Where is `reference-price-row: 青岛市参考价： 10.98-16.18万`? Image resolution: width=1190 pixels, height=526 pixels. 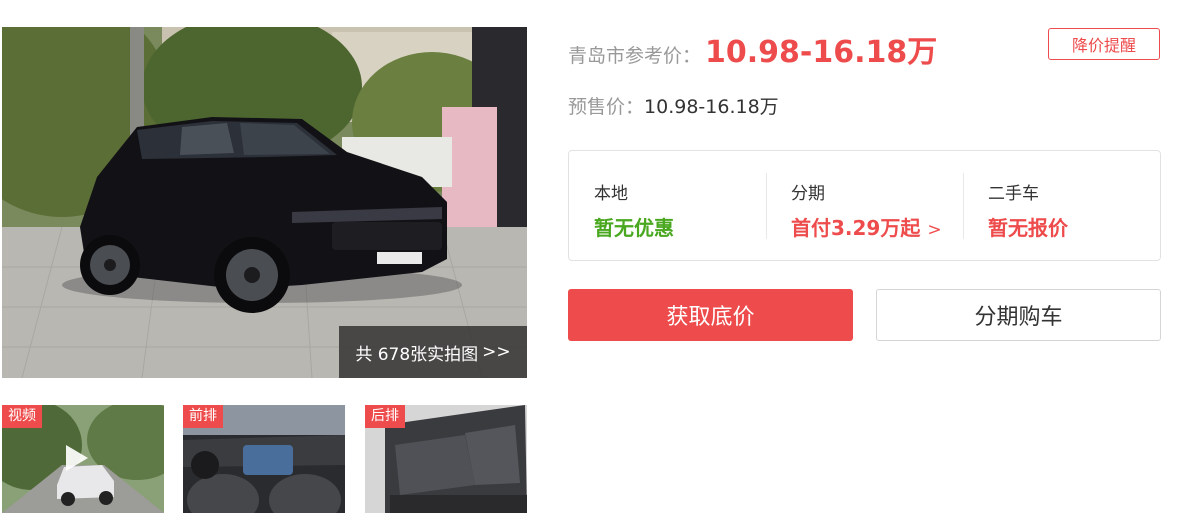 reference-price-row: 青岛市参考价： 10.98-16.18万 is located at coordinates (752, 48).